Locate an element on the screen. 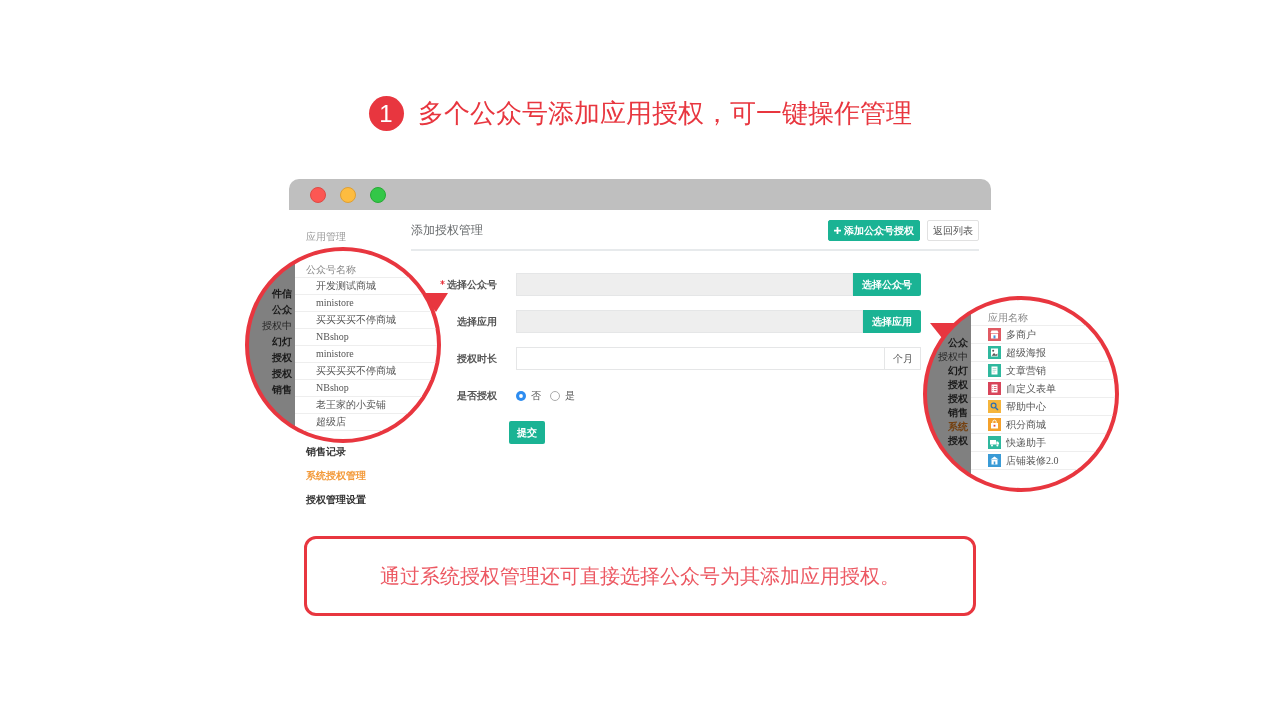 This screenshot has width=1280, height=720. back-button: 返回列表 is located at coordinates (953, 230).